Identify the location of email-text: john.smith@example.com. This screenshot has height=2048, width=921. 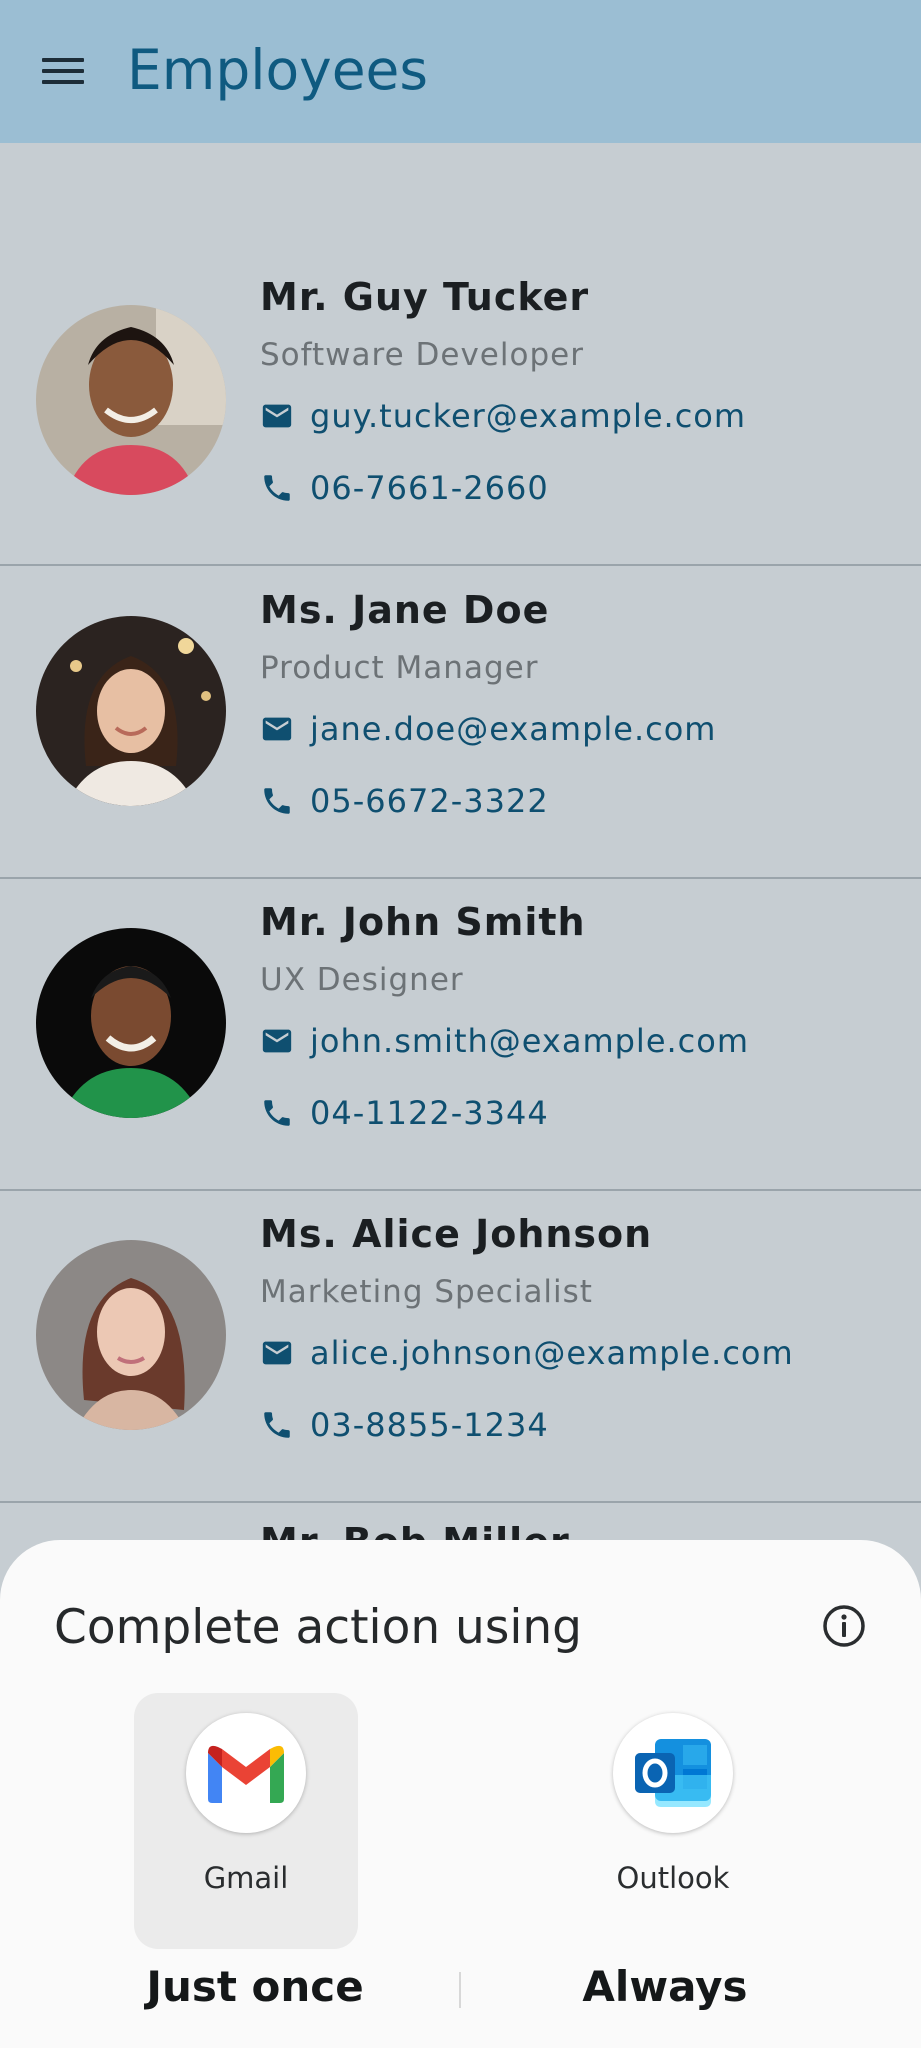
(530, 1041).